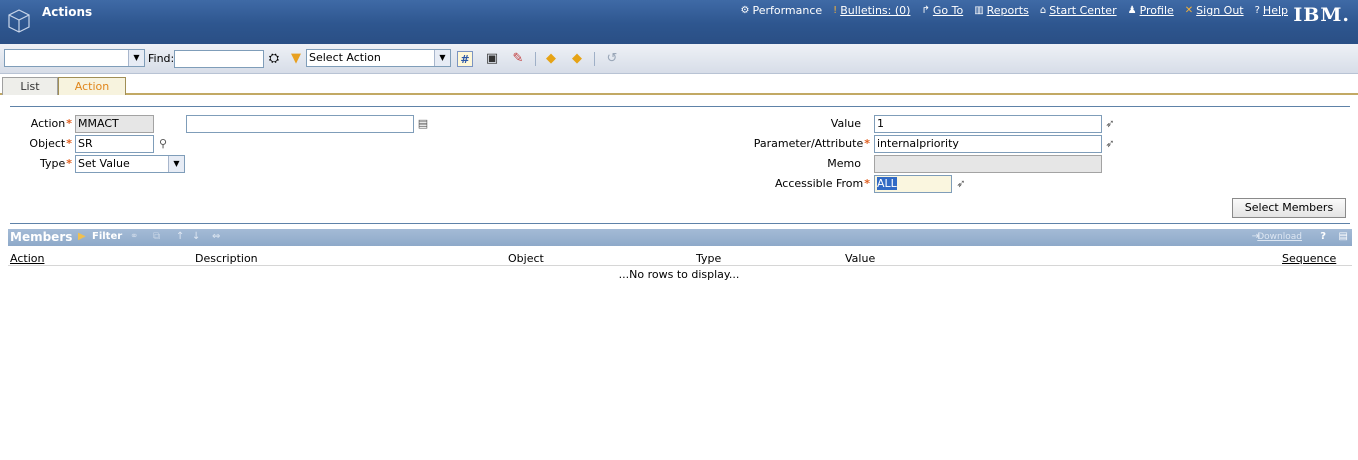  What do you see at coordinates (55, 163) in the screenshot?
I see `type-label: Type*` at bounding box center [55, 163].